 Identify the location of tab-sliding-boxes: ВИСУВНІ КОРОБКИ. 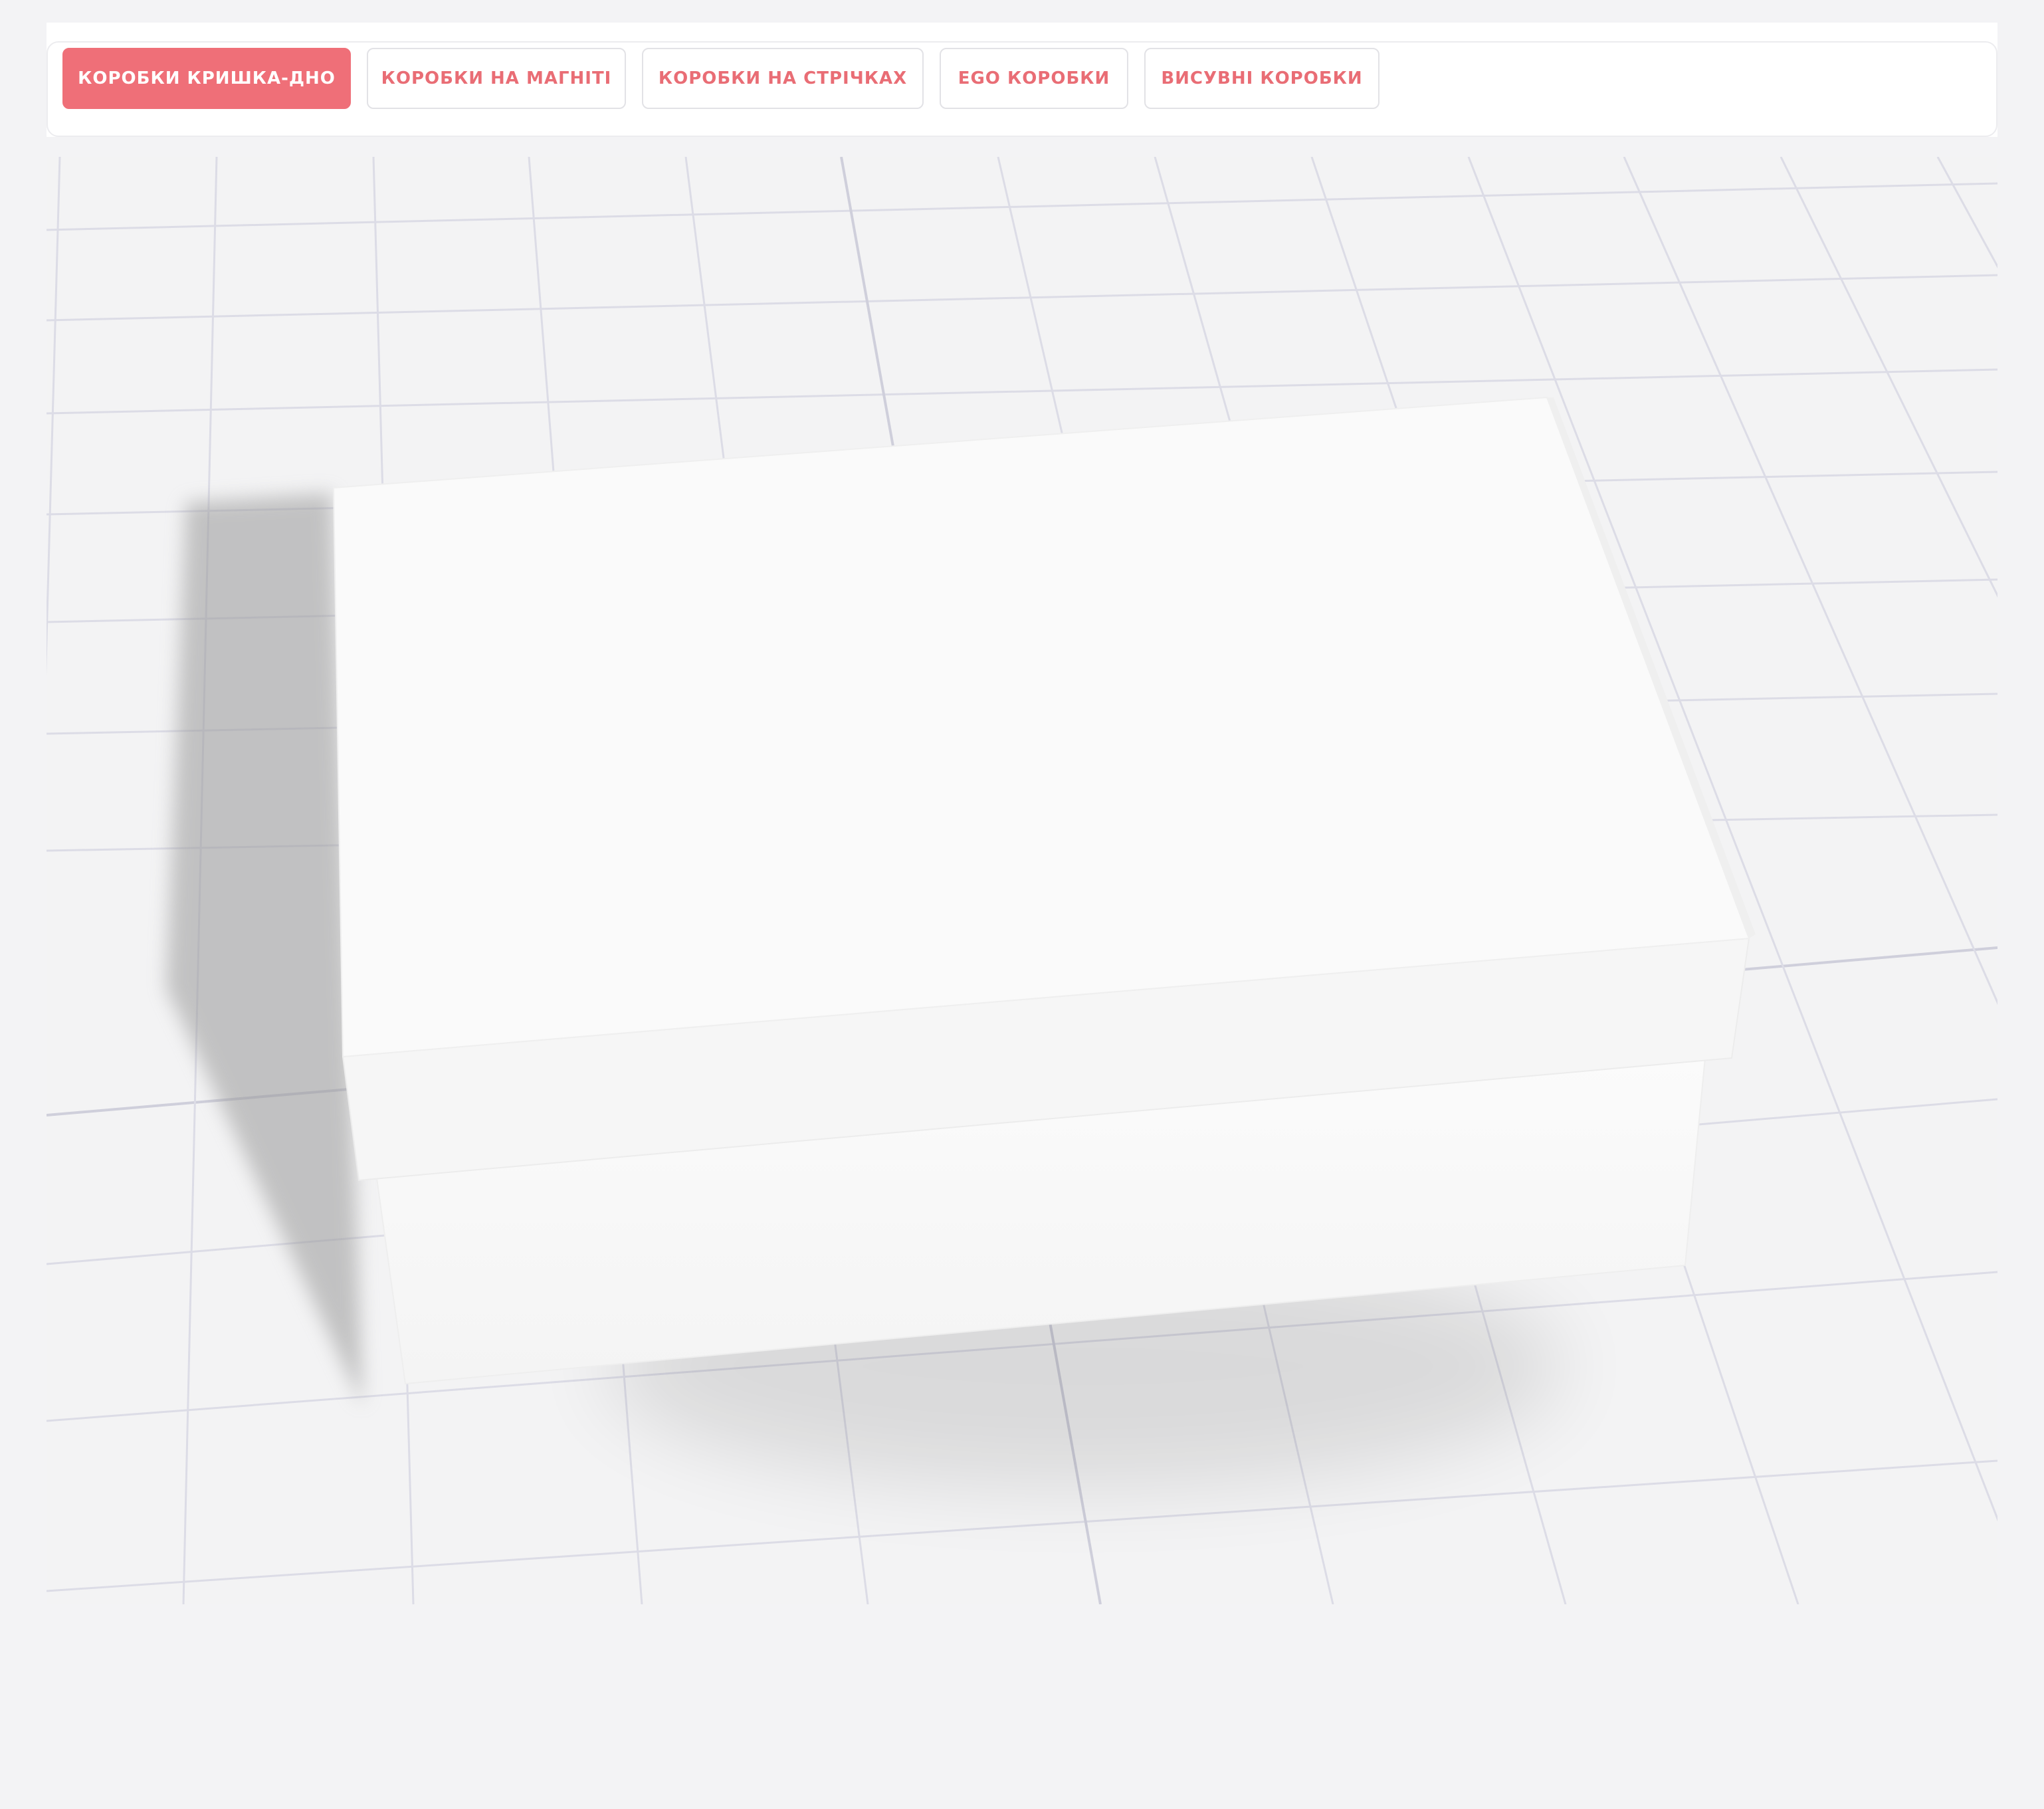
(1262, 78).